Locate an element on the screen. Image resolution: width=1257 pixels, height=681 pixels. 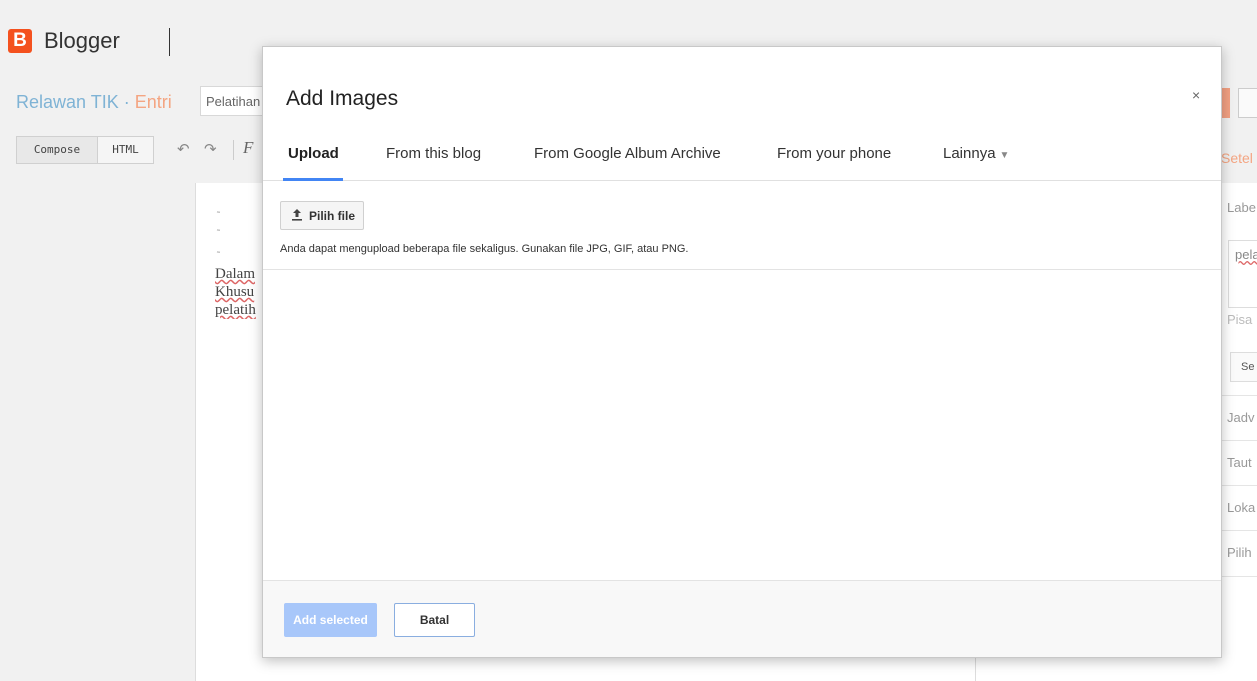
header-divider is located at coordinates (169, 42).